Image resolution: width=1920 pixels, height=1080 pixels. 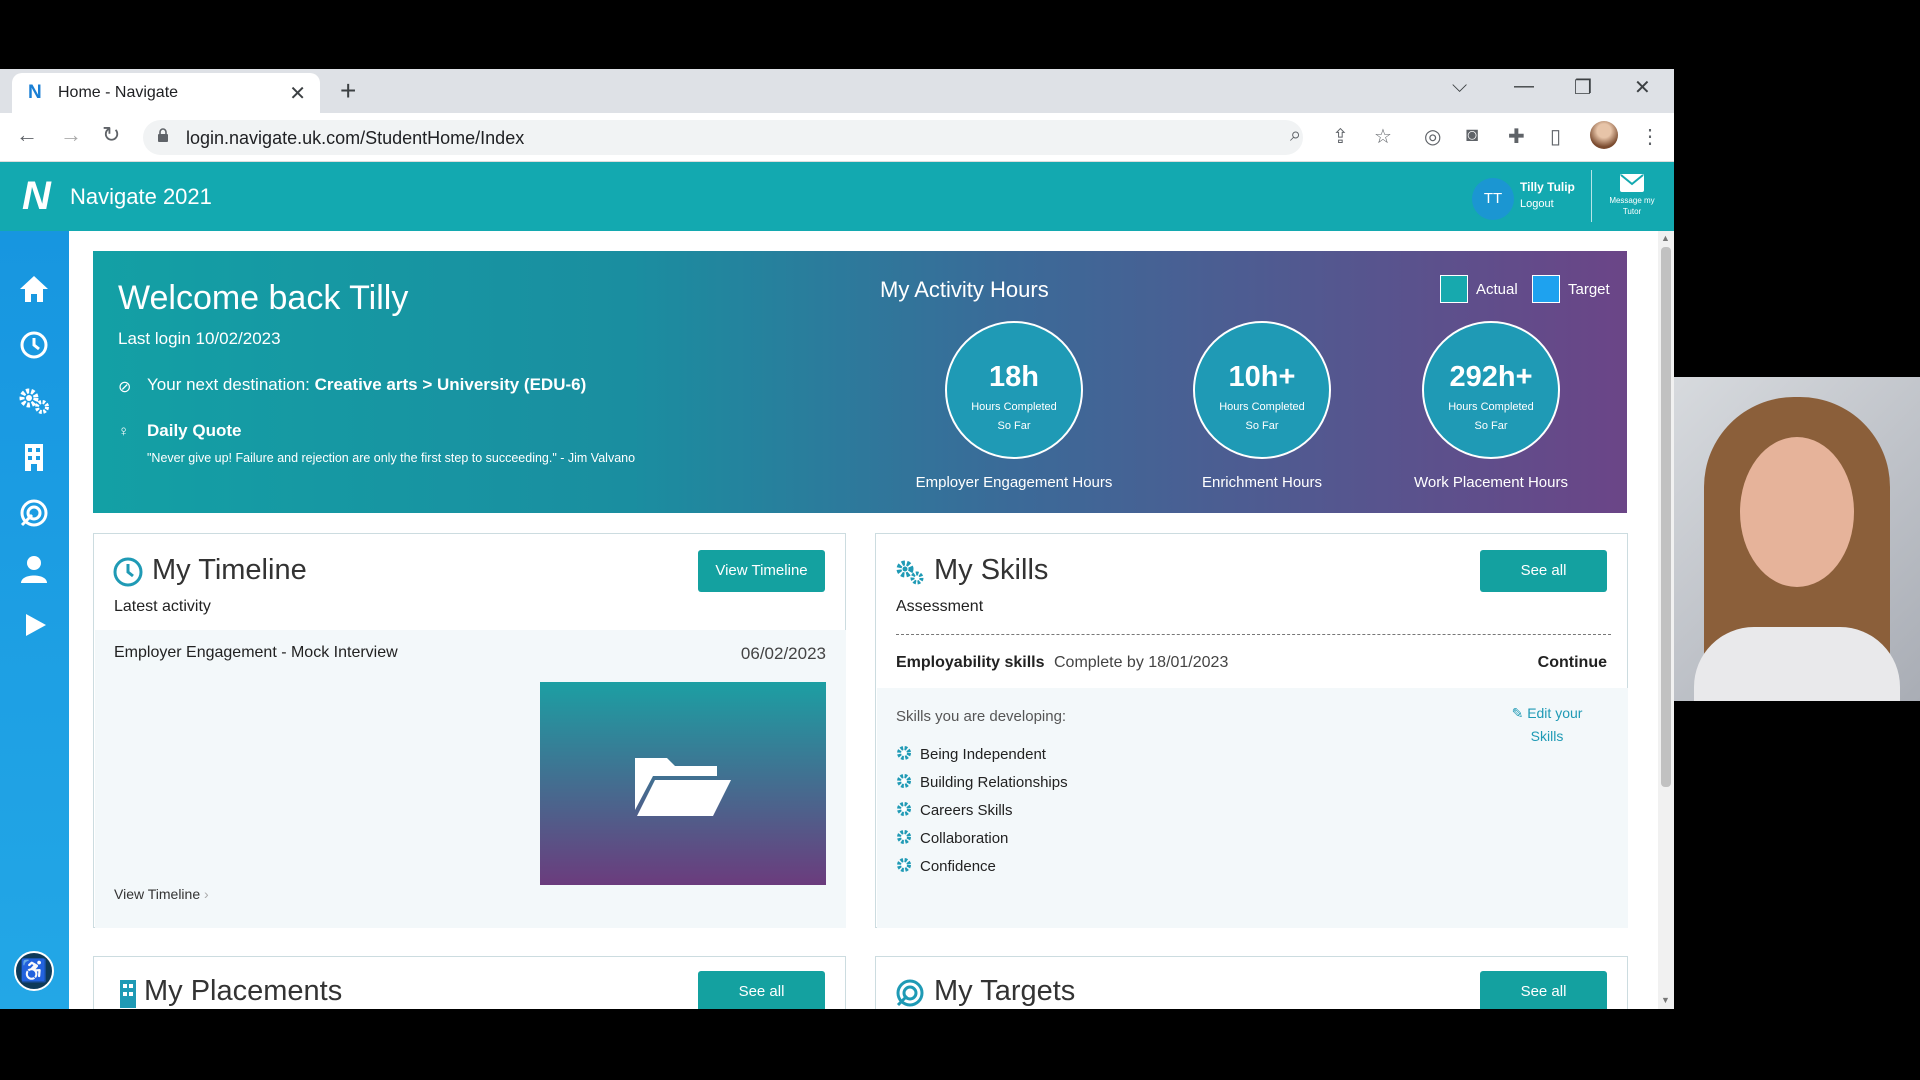 I want to click on scroll-down-icon: ▼, so click(x=1665, y=1000).